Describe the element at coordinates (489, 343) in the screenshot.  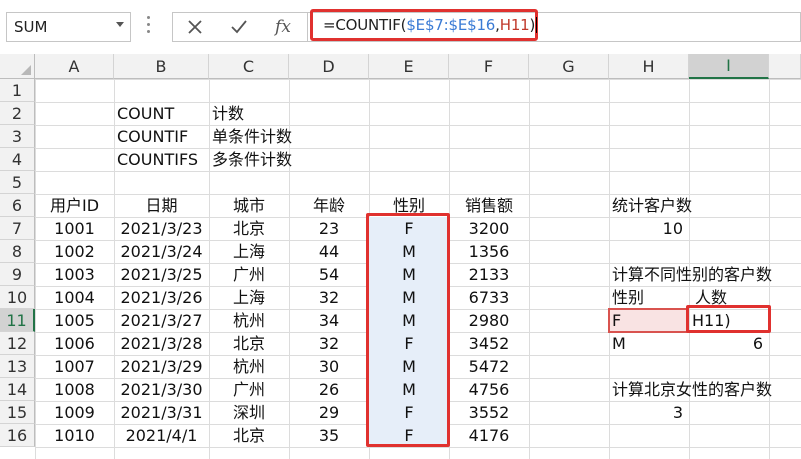
I see `table-cell: 3452` at that location.